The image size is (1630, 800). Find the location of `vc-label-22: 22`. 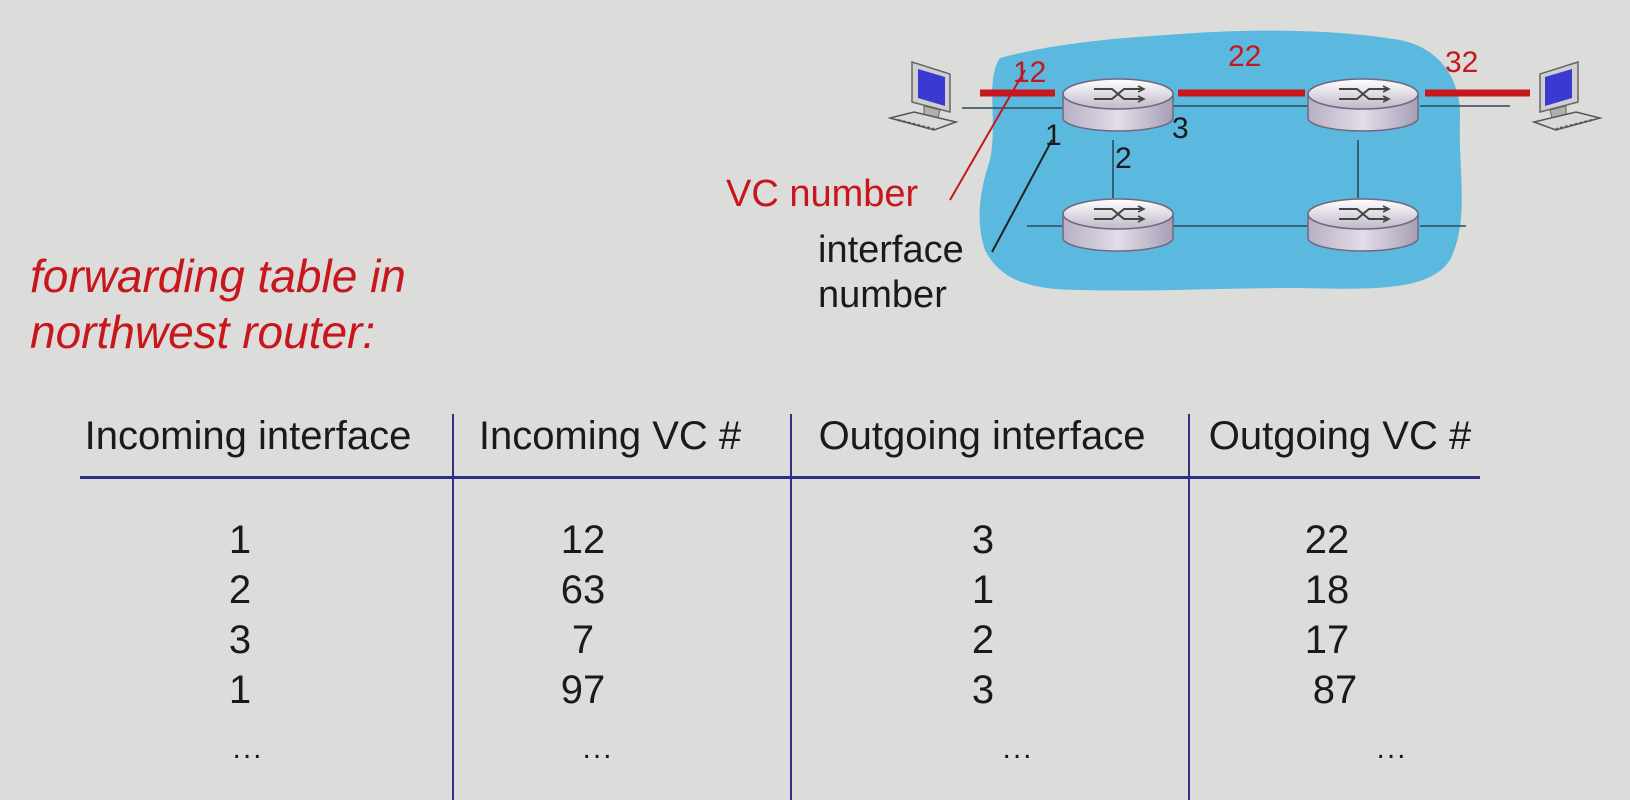

vc-label-22: 22 is located at coordinates (1244, 56).